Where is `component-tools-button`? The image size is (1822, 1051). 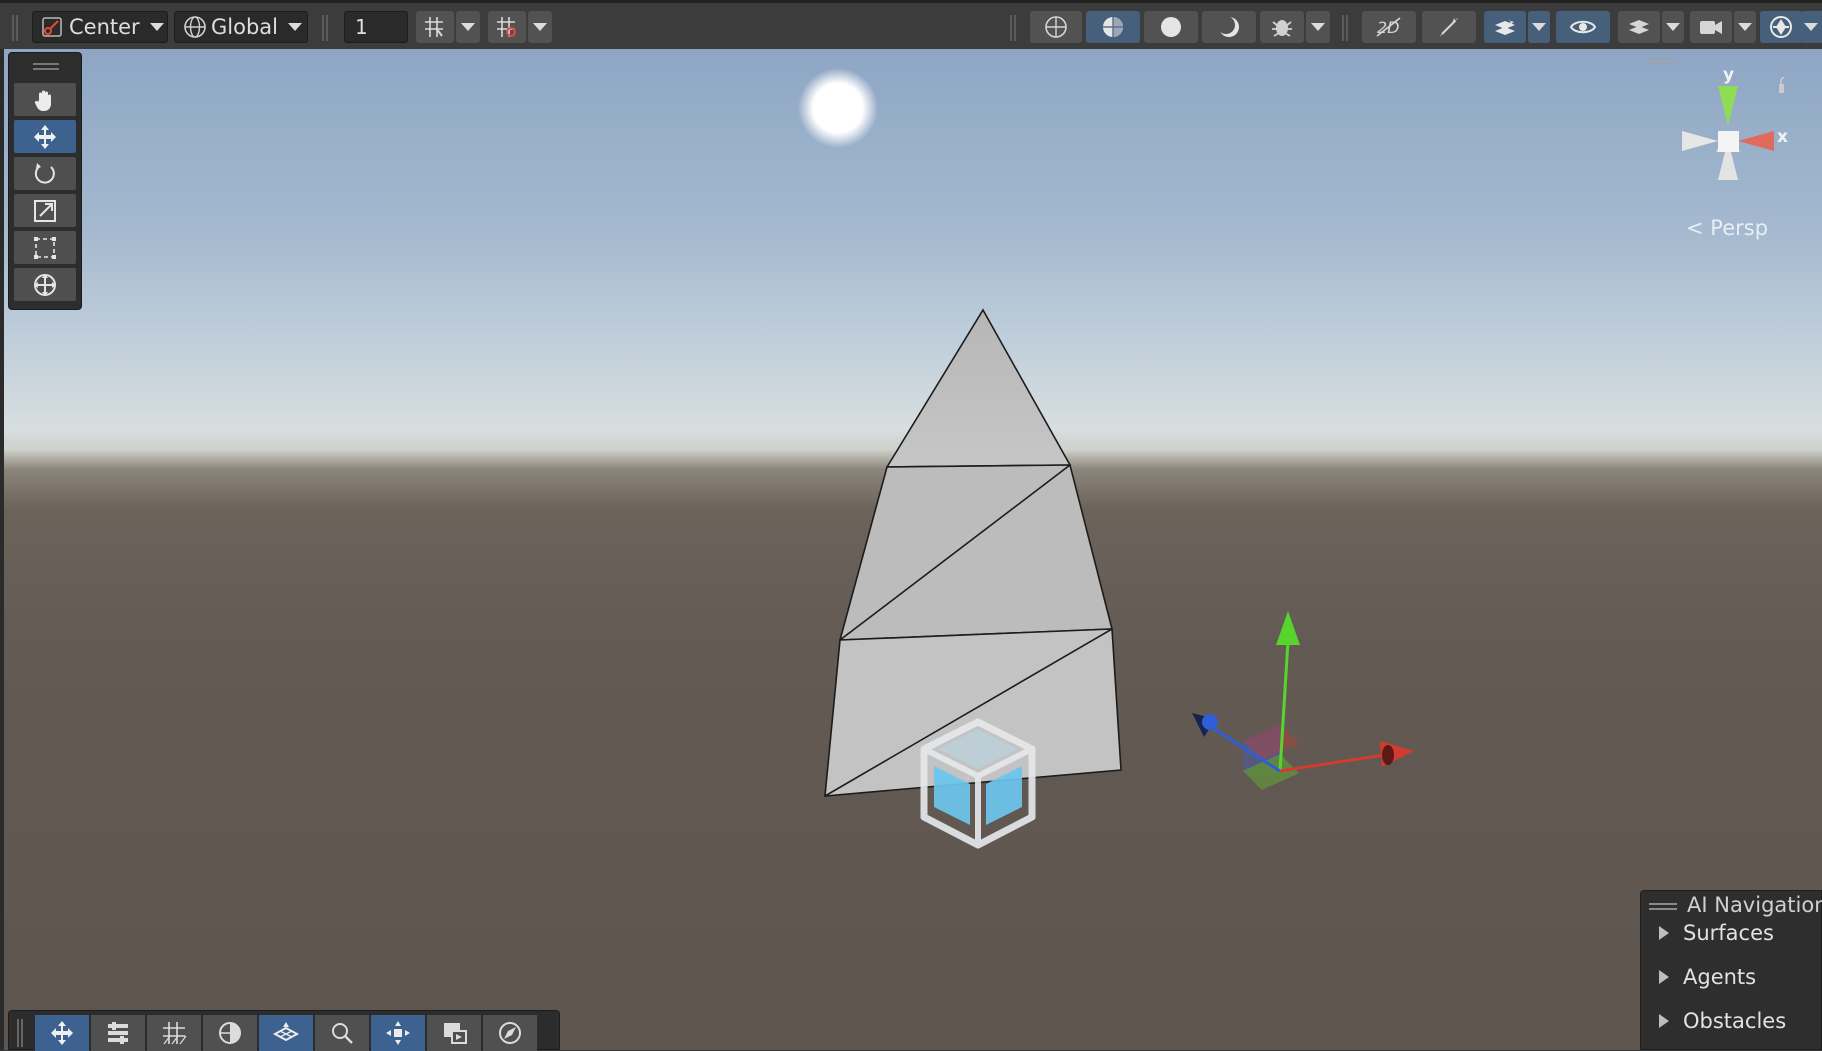
component-tools-button is located at coordinates (398, 1033).